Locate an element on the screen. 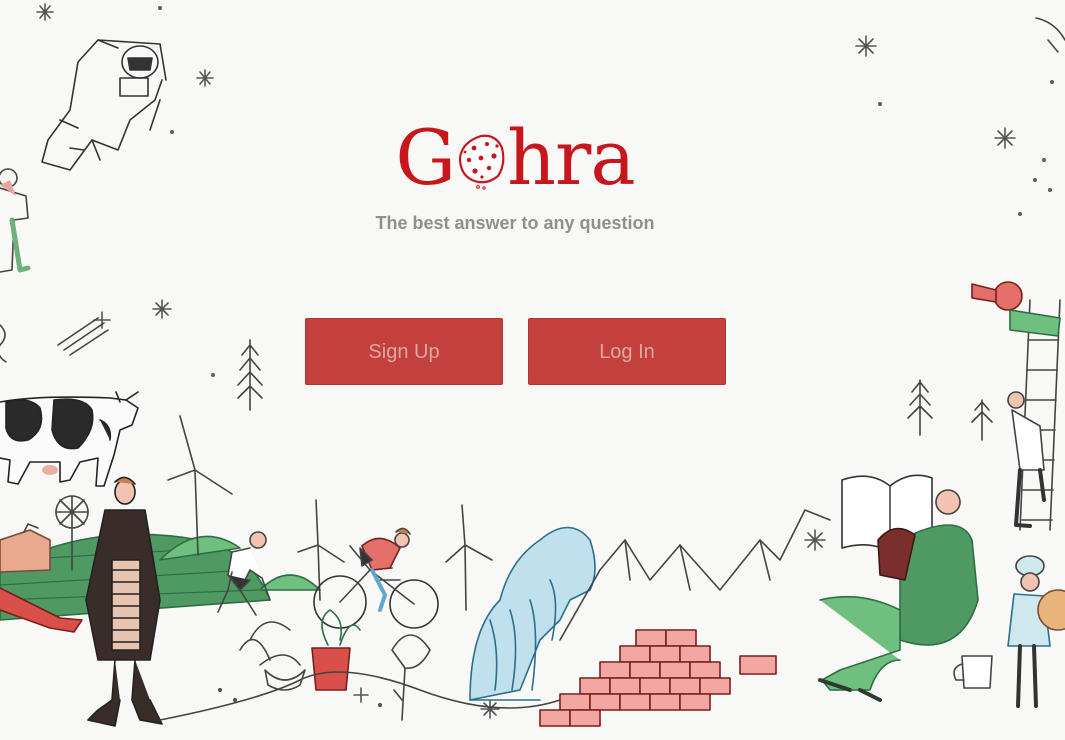  shooting-star-icon is located at coordinates (83, 336).